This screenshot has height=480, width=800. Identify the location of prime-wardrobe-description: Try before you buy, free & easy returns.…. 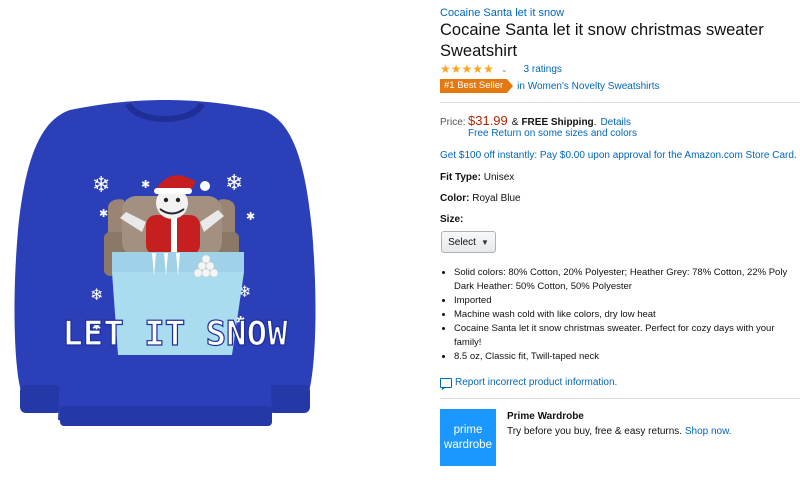
(619, 431).